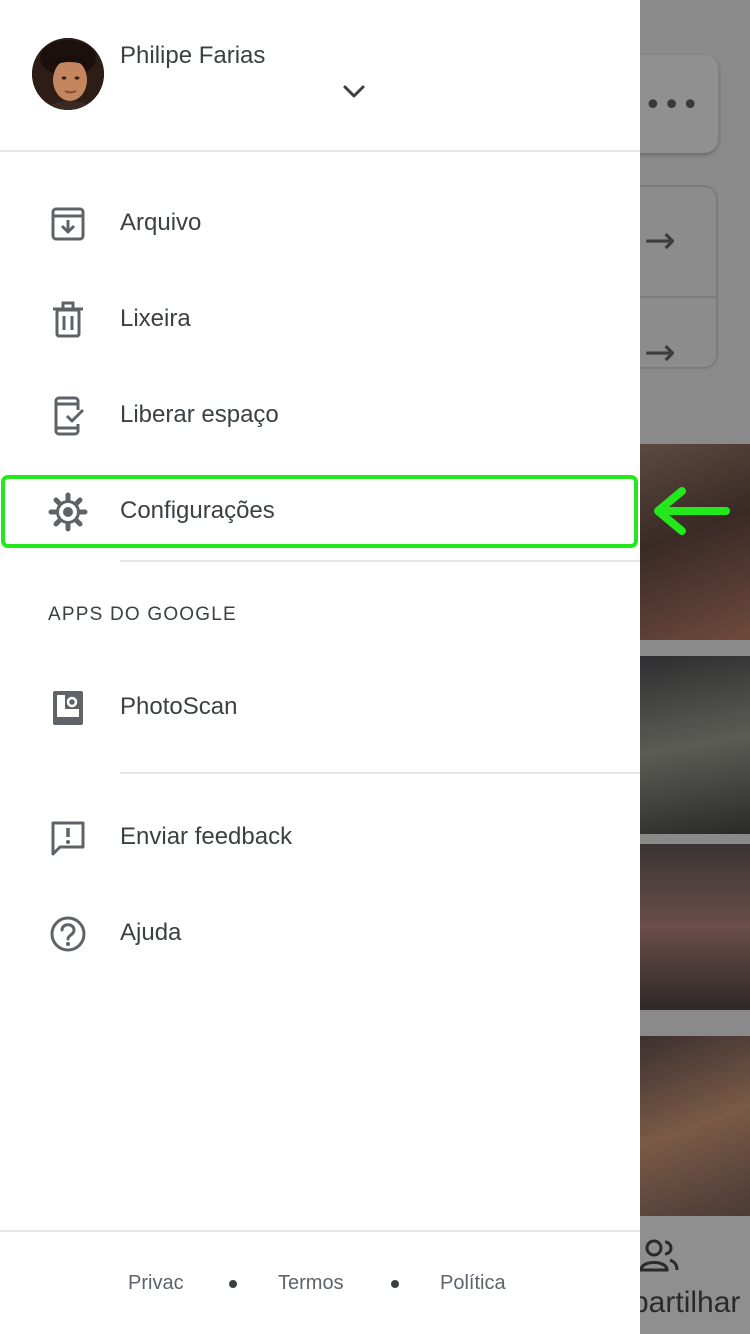 The height and width of the screenshot is (1334, 750). I want to click on chevron-down-icon, so click(354, 92).